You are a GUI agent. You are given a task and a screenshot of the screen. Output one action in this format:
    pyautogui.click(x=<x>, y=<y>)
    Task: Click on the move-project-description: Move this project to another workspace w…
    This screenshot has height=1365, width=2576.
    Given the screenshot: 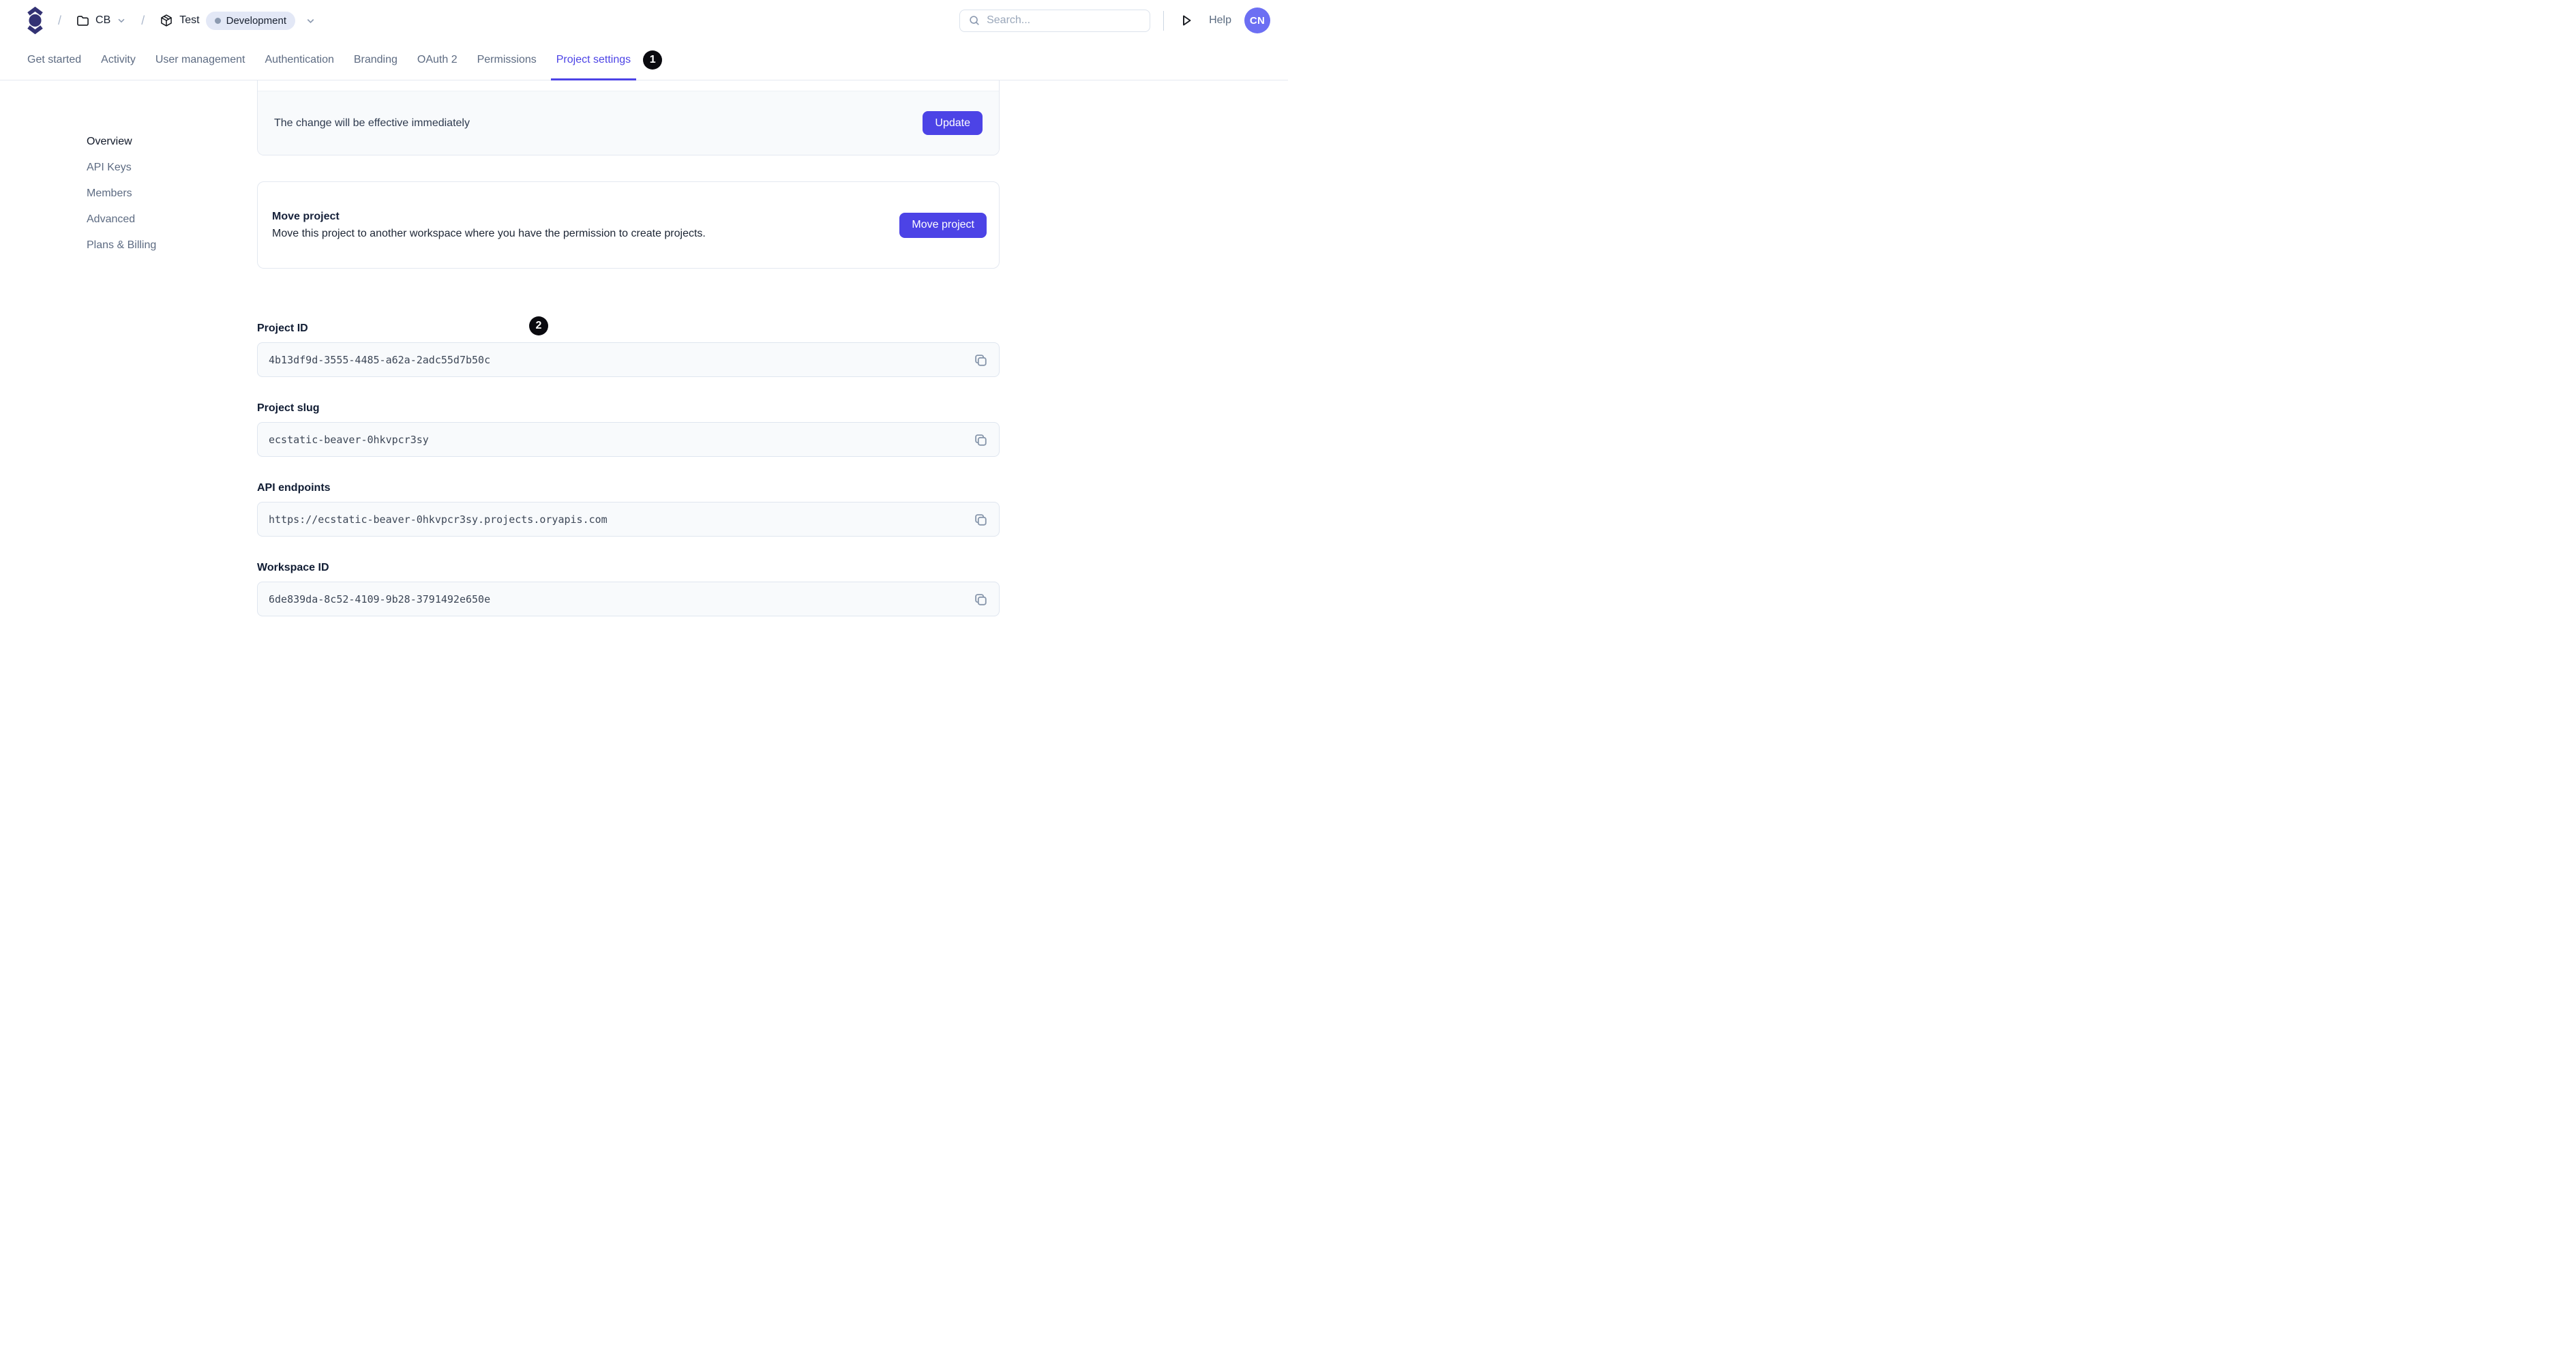 What is the action you would take?
    pyautogui.click(x=489, y=233)
    